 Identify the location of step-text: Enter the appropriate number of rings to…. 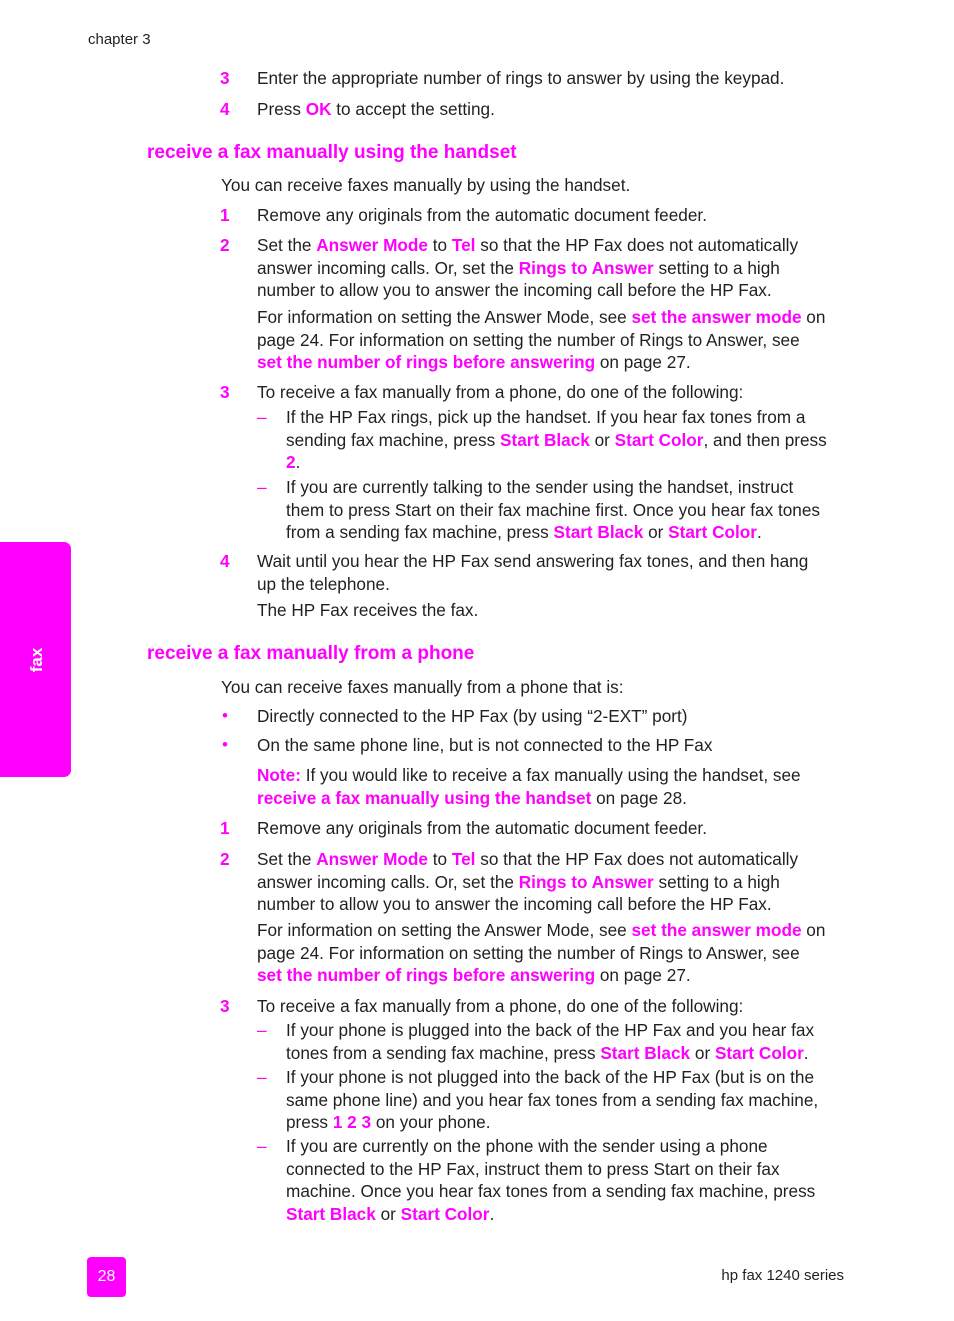
(521, 78).